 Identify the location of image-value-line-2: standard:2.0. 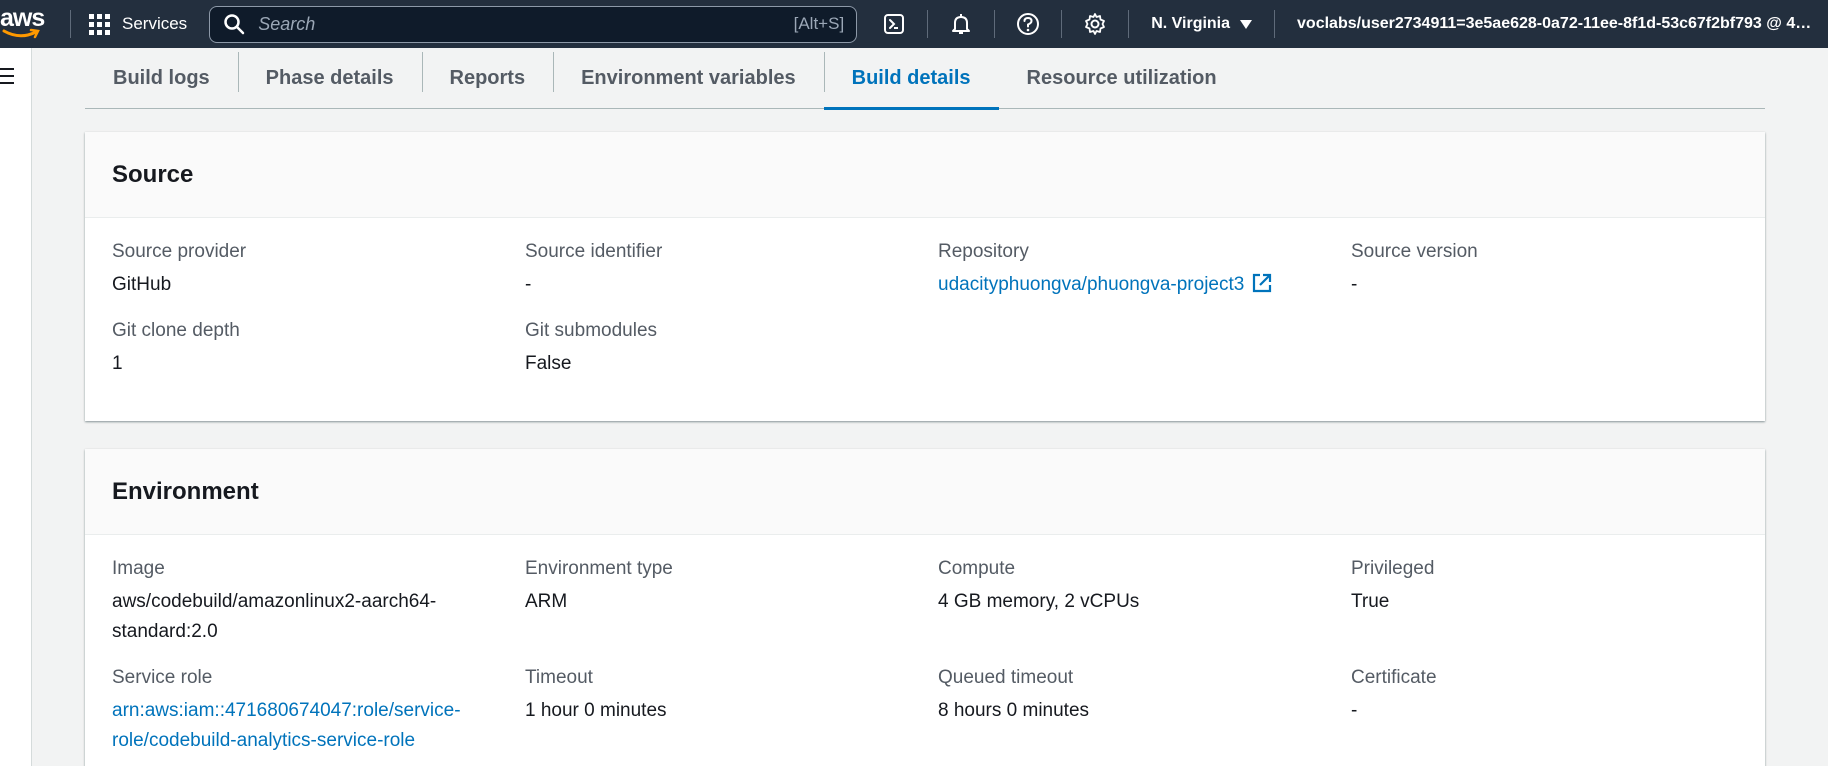
(165, 631).